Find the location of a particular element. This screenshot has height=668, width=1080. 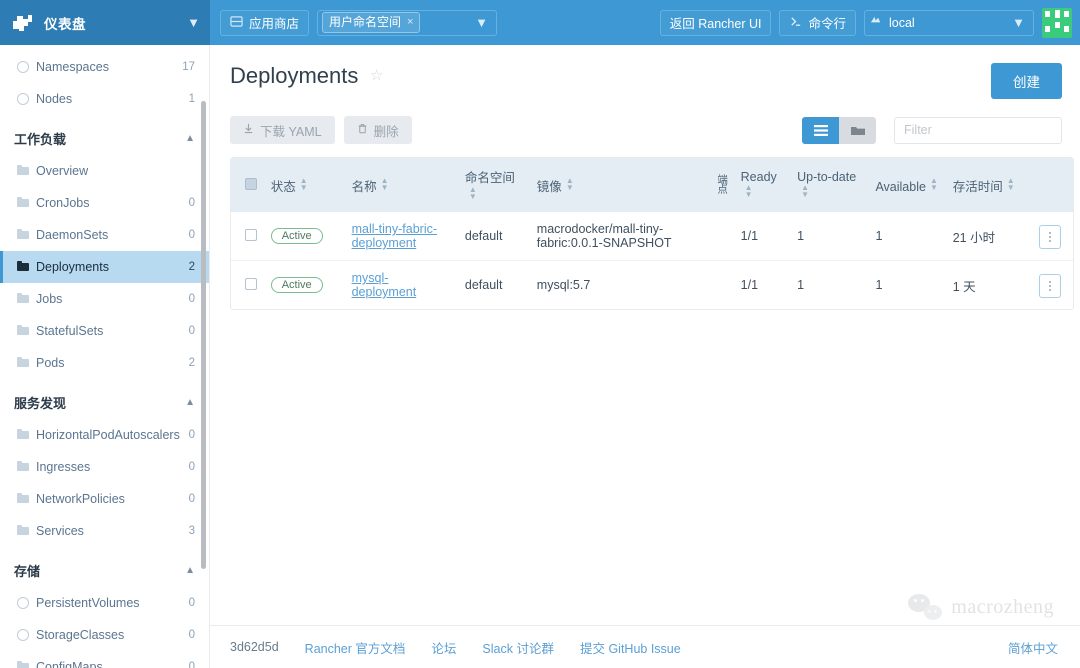

th-namespace: 命名空间▲ ▼ is located at coordinates (494, 185).